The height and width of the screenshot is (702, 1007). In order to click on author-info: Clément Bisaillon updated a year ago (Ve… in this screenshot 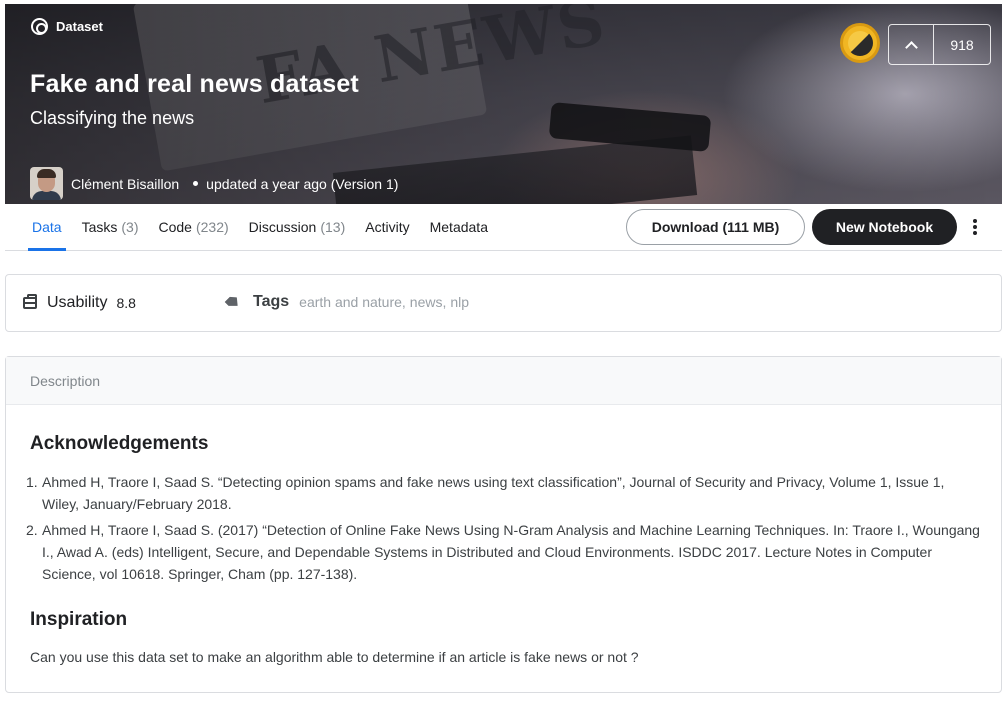, I will do `click(214, 183)`.